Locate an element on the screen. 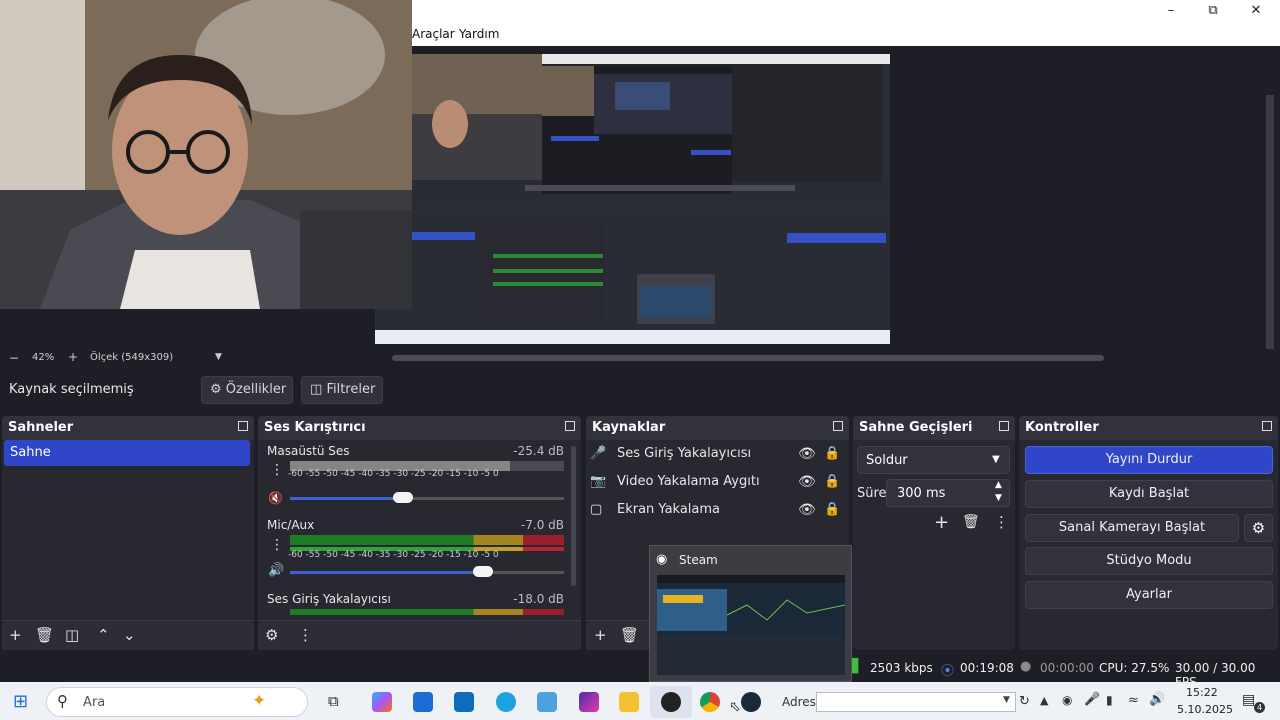 Image resolution: width=1280 pixels, height=720 pixels. close-icon: ✕ is located at coordinates (1256, 11).